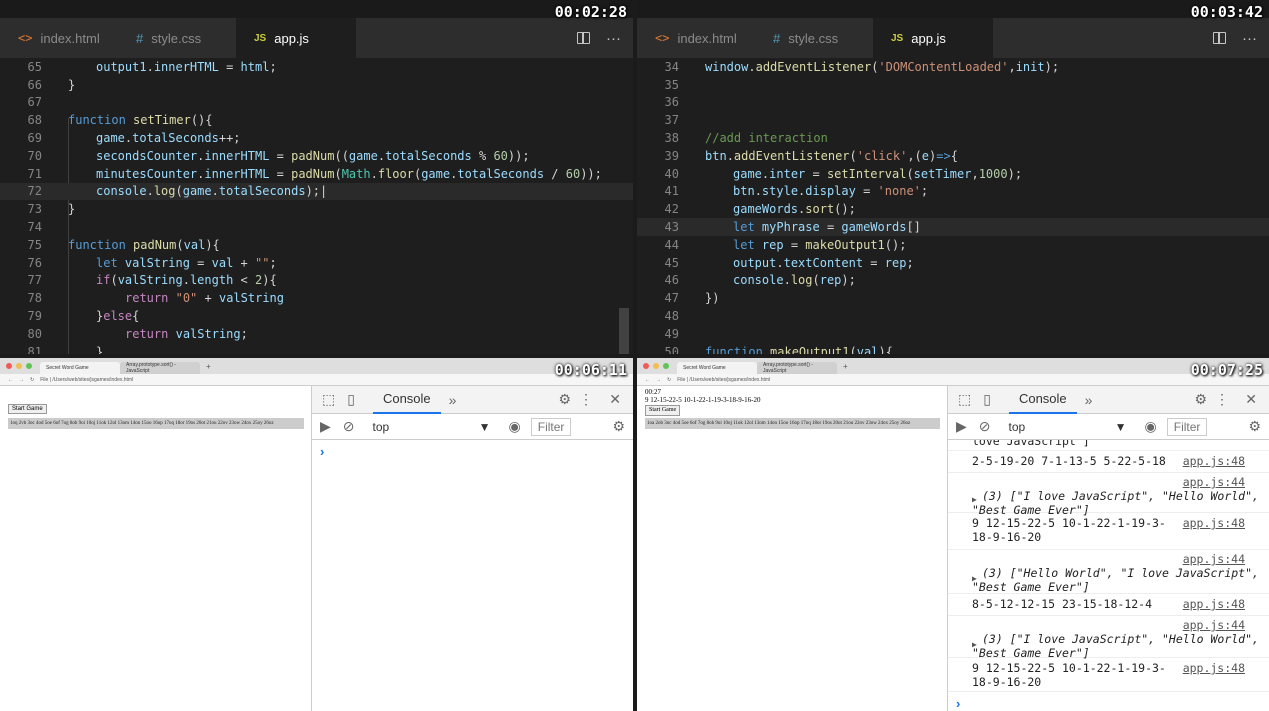  I want to click on video-timestamp: 00:02:28, so click(590, 12).